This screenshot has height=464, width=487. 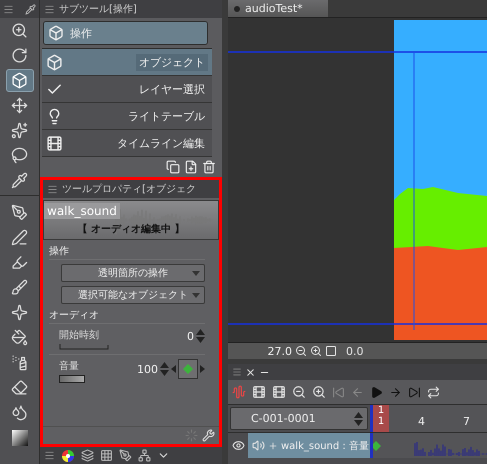 I want to click on sub-tool-item: オブジェクト, so click(x=127, y=62).